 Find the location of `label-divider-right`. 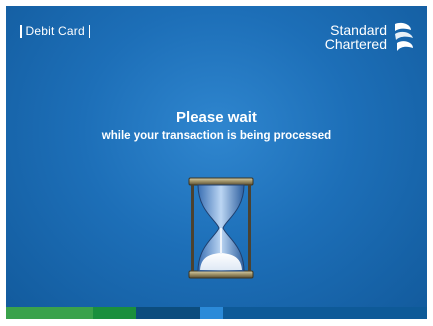

label-divider-right is located at coordinates (89, 31).